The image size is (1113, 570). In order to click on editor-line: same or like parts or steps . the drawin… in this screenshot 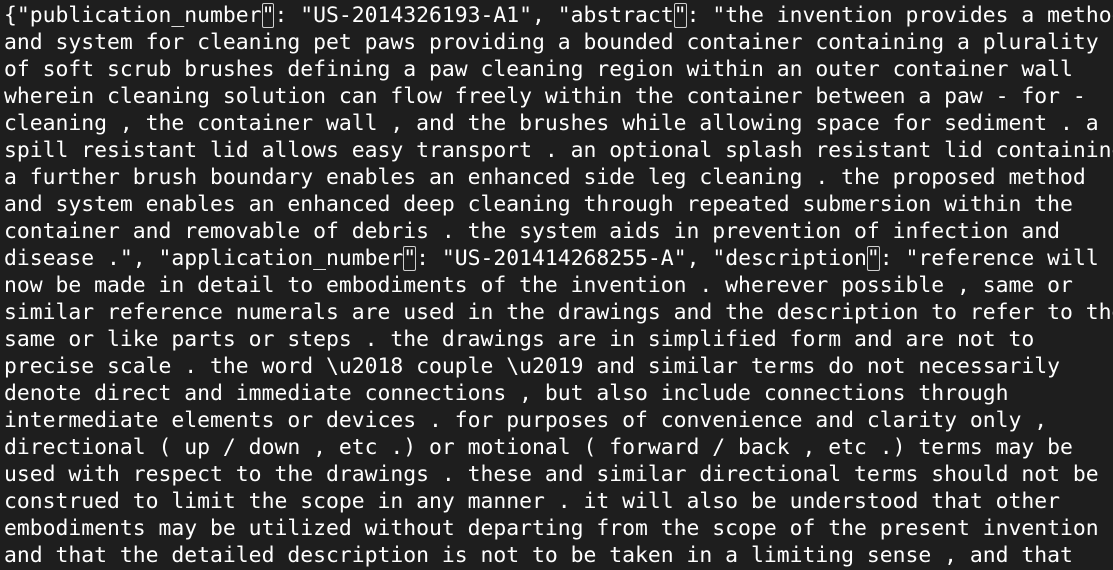, I will do `click(558, 339)`.